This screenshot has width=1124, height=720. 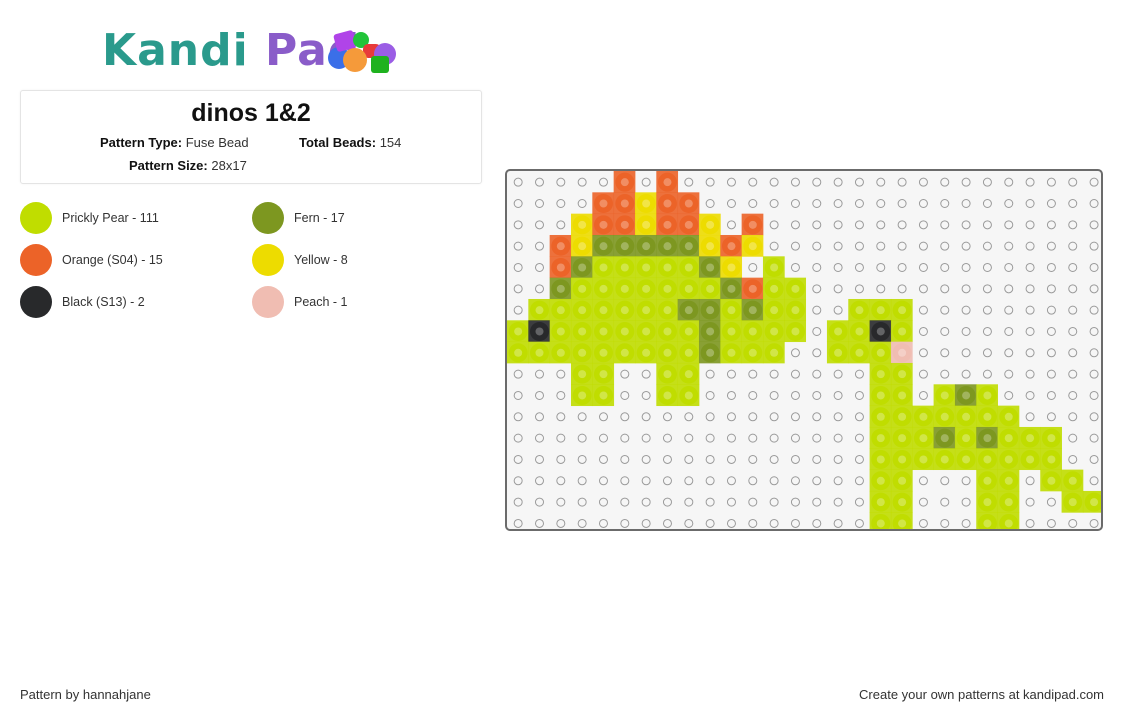 What do you see at coordinates (141, 142) in the screenshot?
I see `pattern-type-label: Pattern Type:` at bounding box center [141, 142].